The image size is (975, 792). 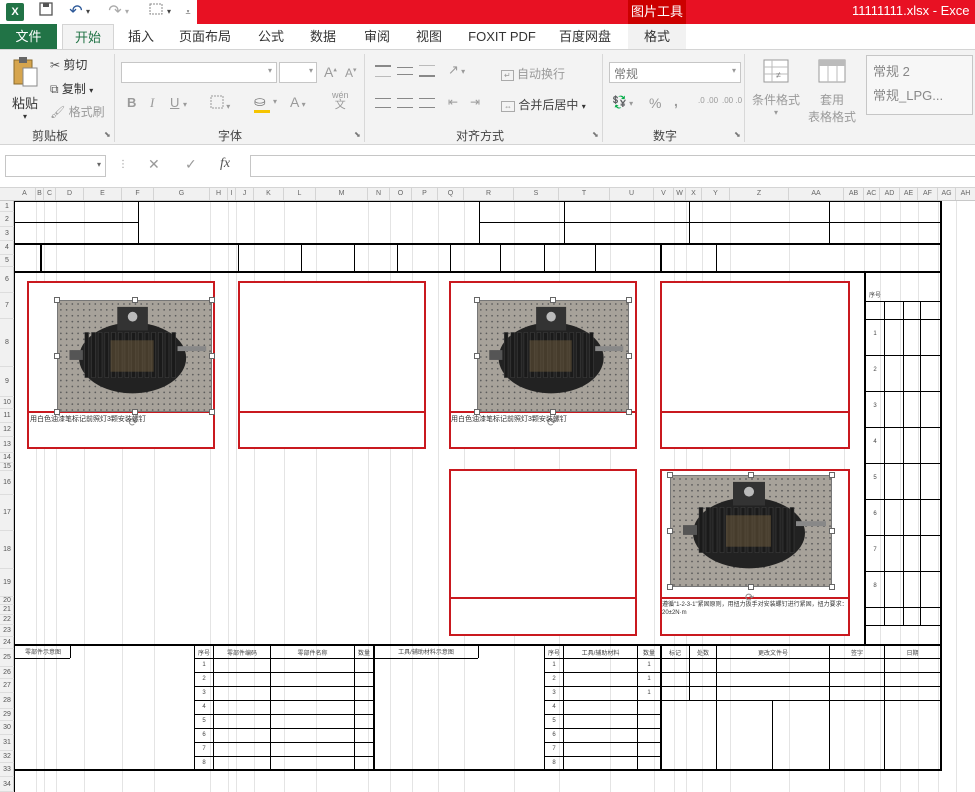 What do you see at coordinates (456, 70) in the screenshot?
I see `orientation-button: ↗ ▾` at bounding box center [456, 70].